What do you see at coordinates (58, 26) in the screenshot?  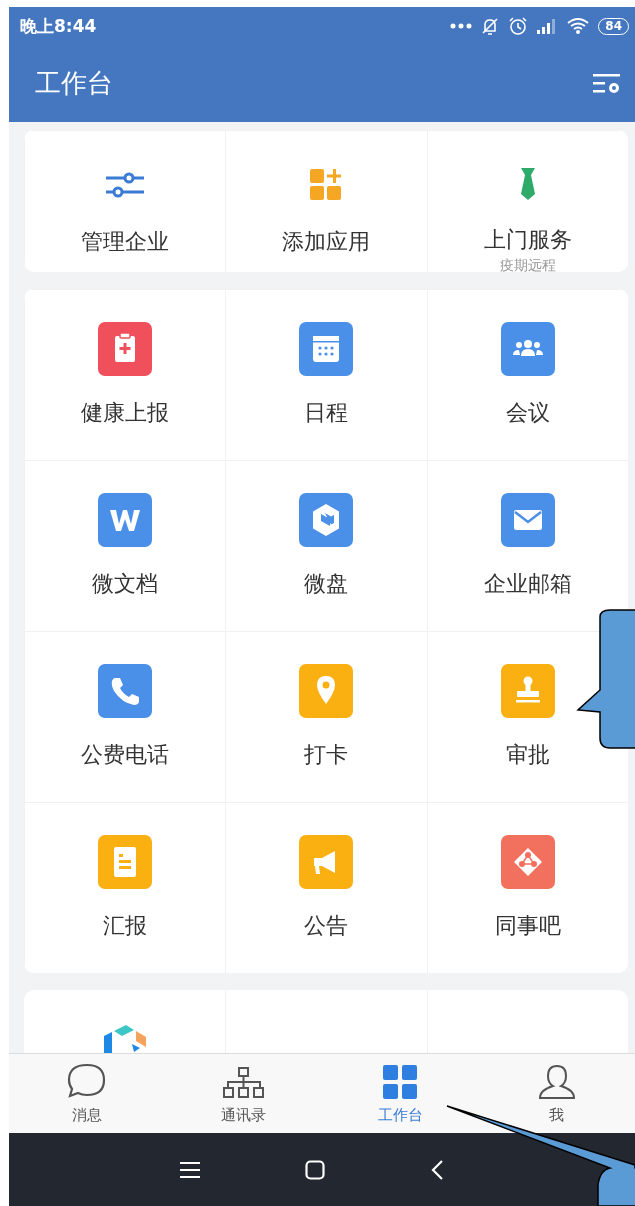 I see `time-text: 晚上8:44` at bounding box center [58, 26].